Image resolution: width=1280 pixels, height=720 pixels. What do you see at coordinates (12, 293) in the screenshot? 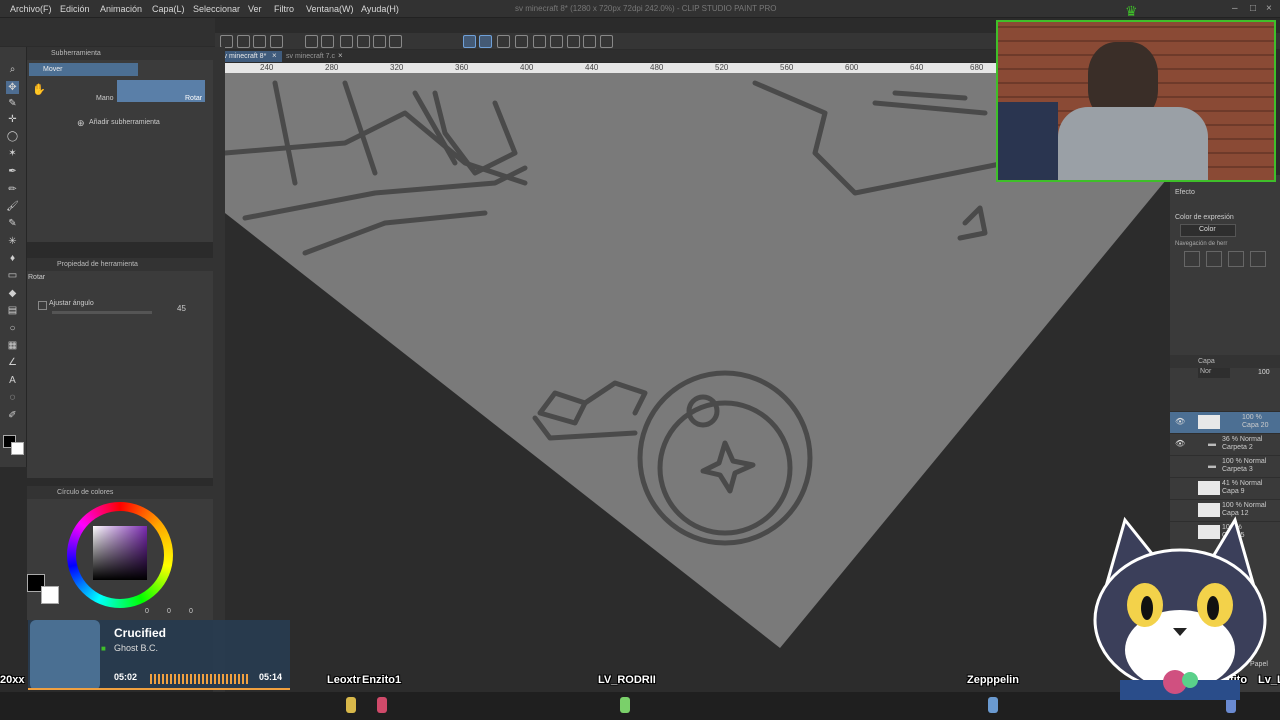
I see `fill-icon: ◆` at bounding box center [12, 293].